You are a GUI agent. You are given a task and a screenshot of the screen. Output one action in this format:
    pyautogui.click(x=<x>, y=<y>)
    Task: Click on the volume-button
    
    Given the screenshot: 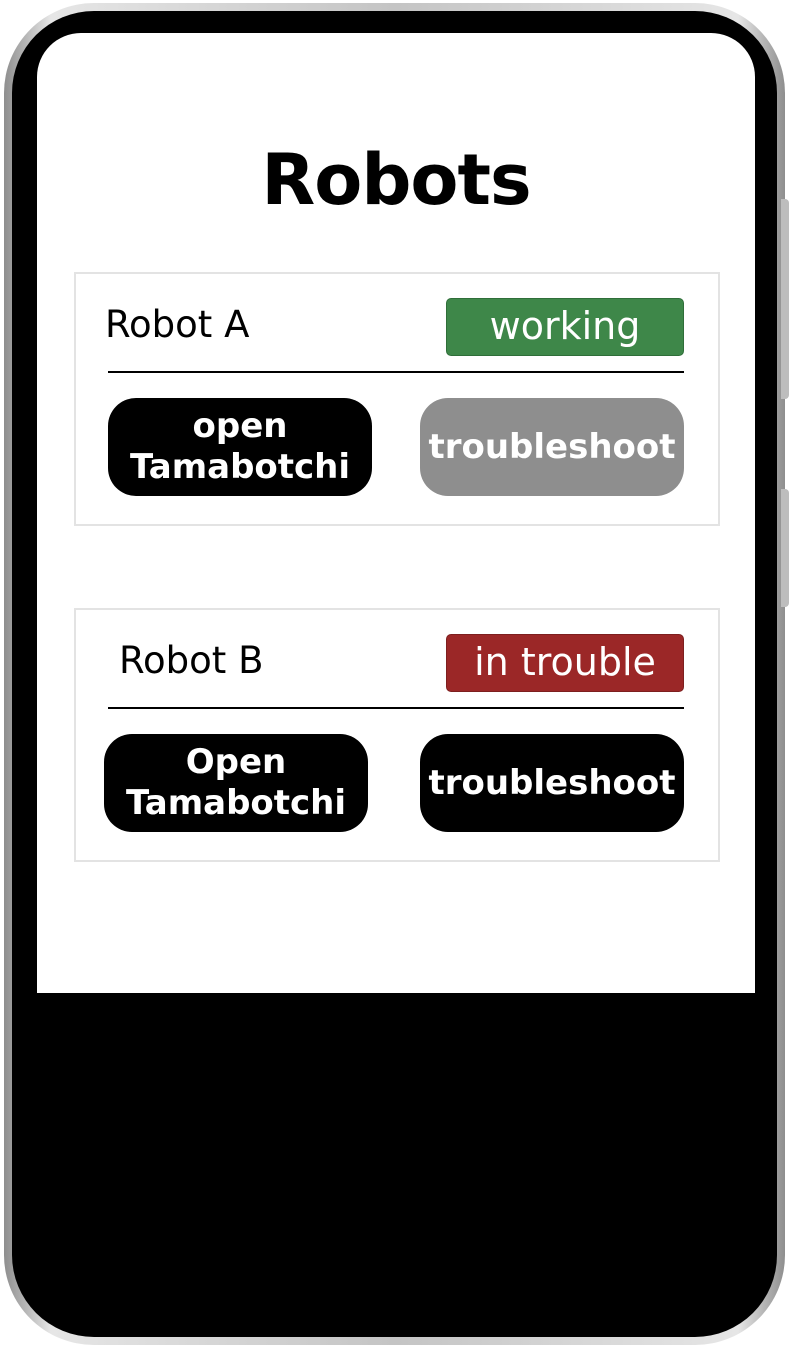 What is the action you would take?
    pyautogui.click(x=785, y=299)
    